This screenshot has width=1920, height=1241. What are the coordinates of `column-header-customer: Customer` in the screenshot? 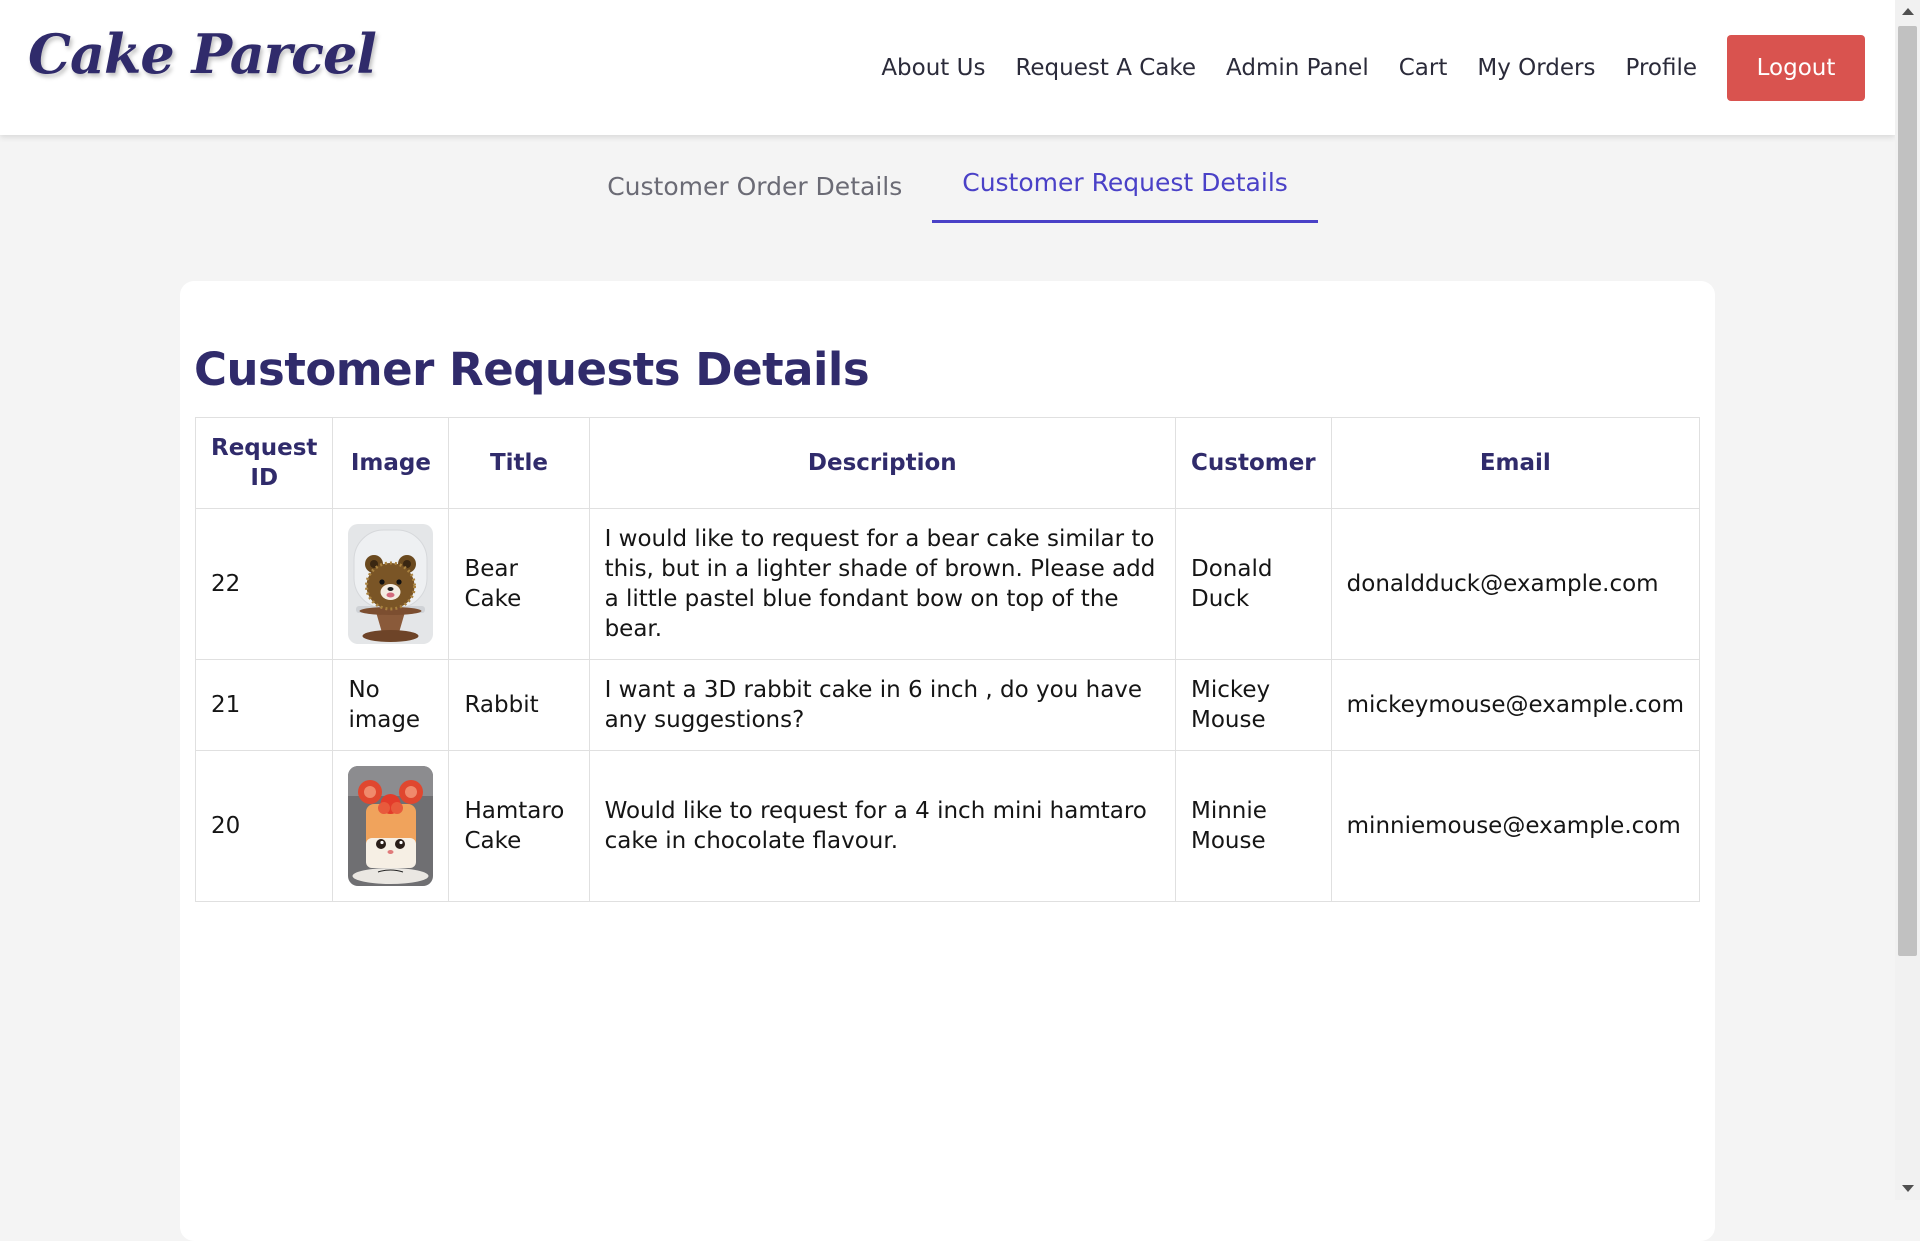 It's located at (1253, 463).